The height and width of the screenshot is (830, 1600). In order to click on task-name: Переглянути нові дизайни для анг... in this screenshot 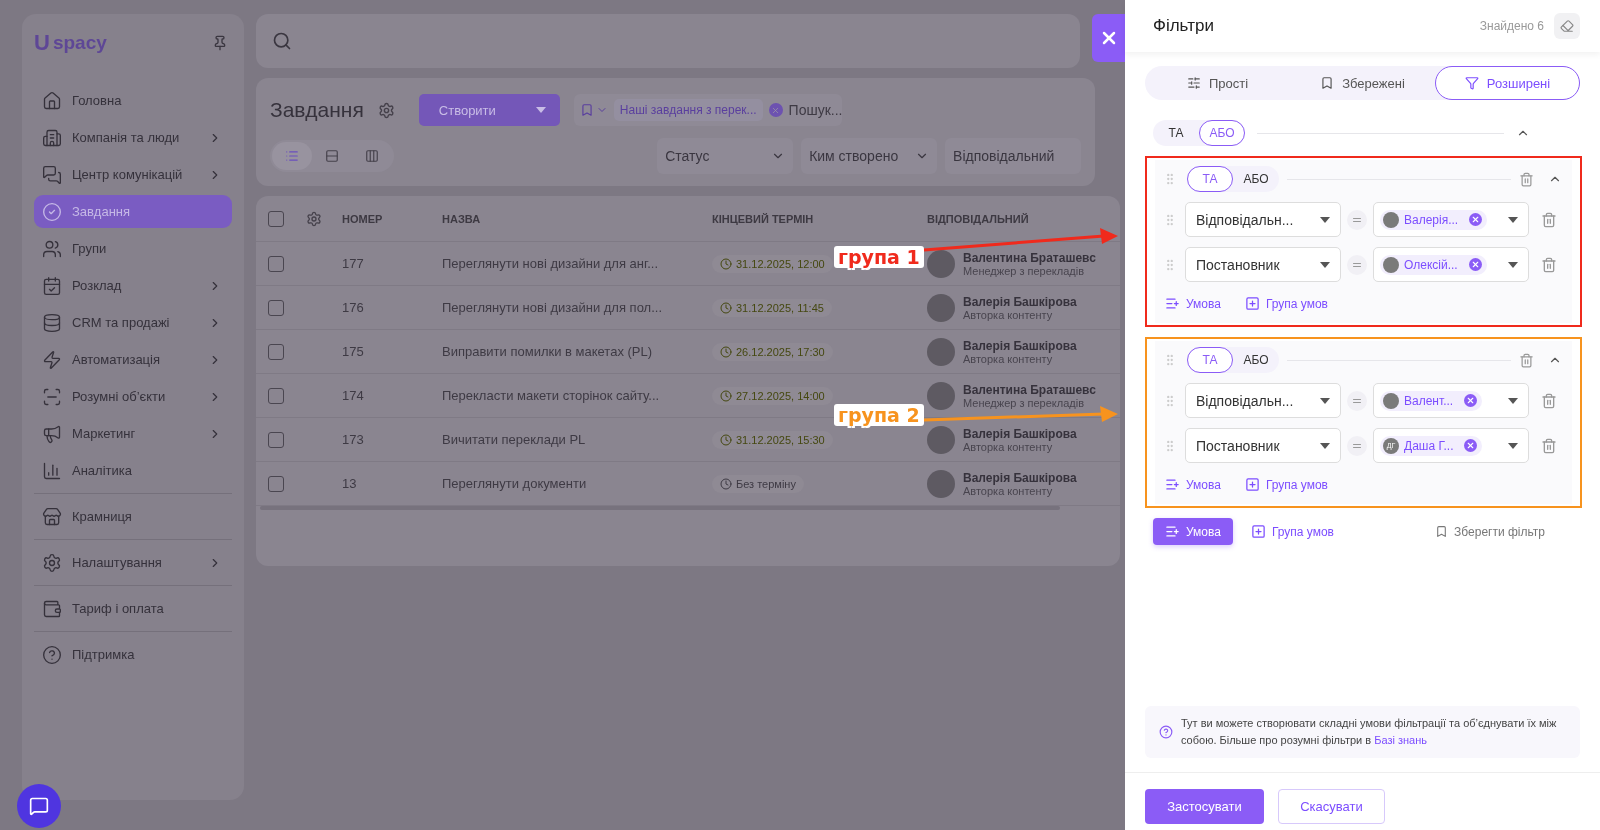, I will do `click(577, 263)`.